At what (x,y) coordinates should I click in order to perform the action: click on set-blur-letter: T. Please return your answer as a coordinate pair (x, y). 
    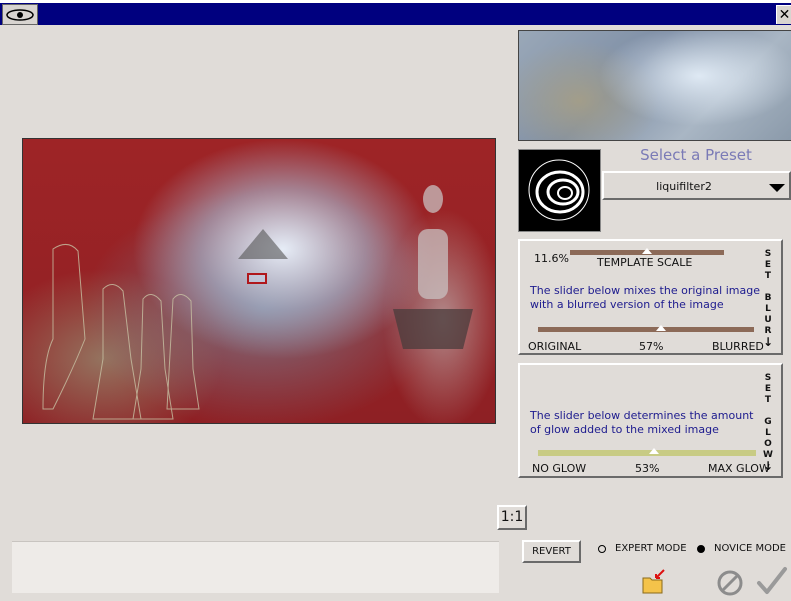
    Looking at the image, I should click on (768, 276).